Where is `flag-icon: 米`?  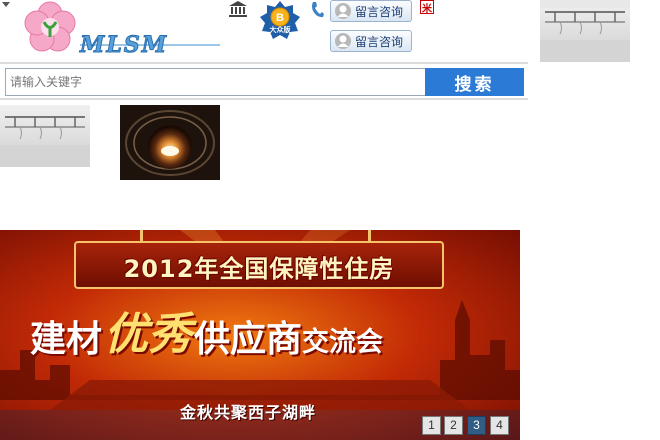
flag-icon: 米 is located at coordinates (427, 7).